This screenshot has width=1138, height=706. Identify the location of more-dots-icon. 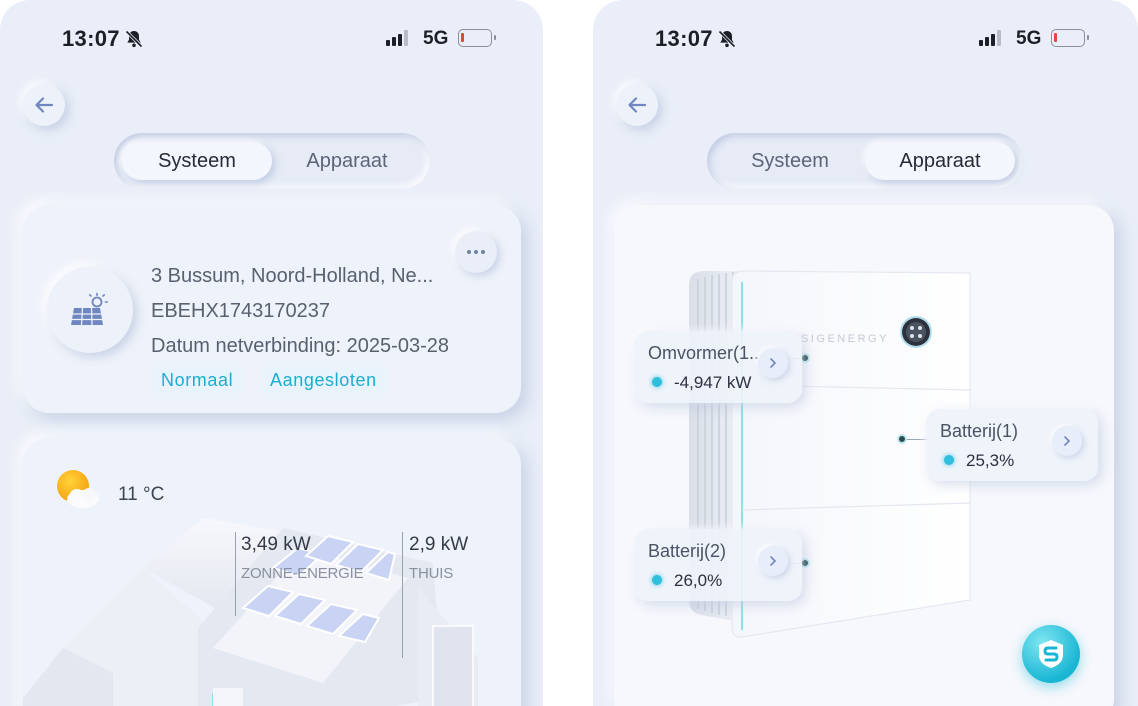
(469, 252).